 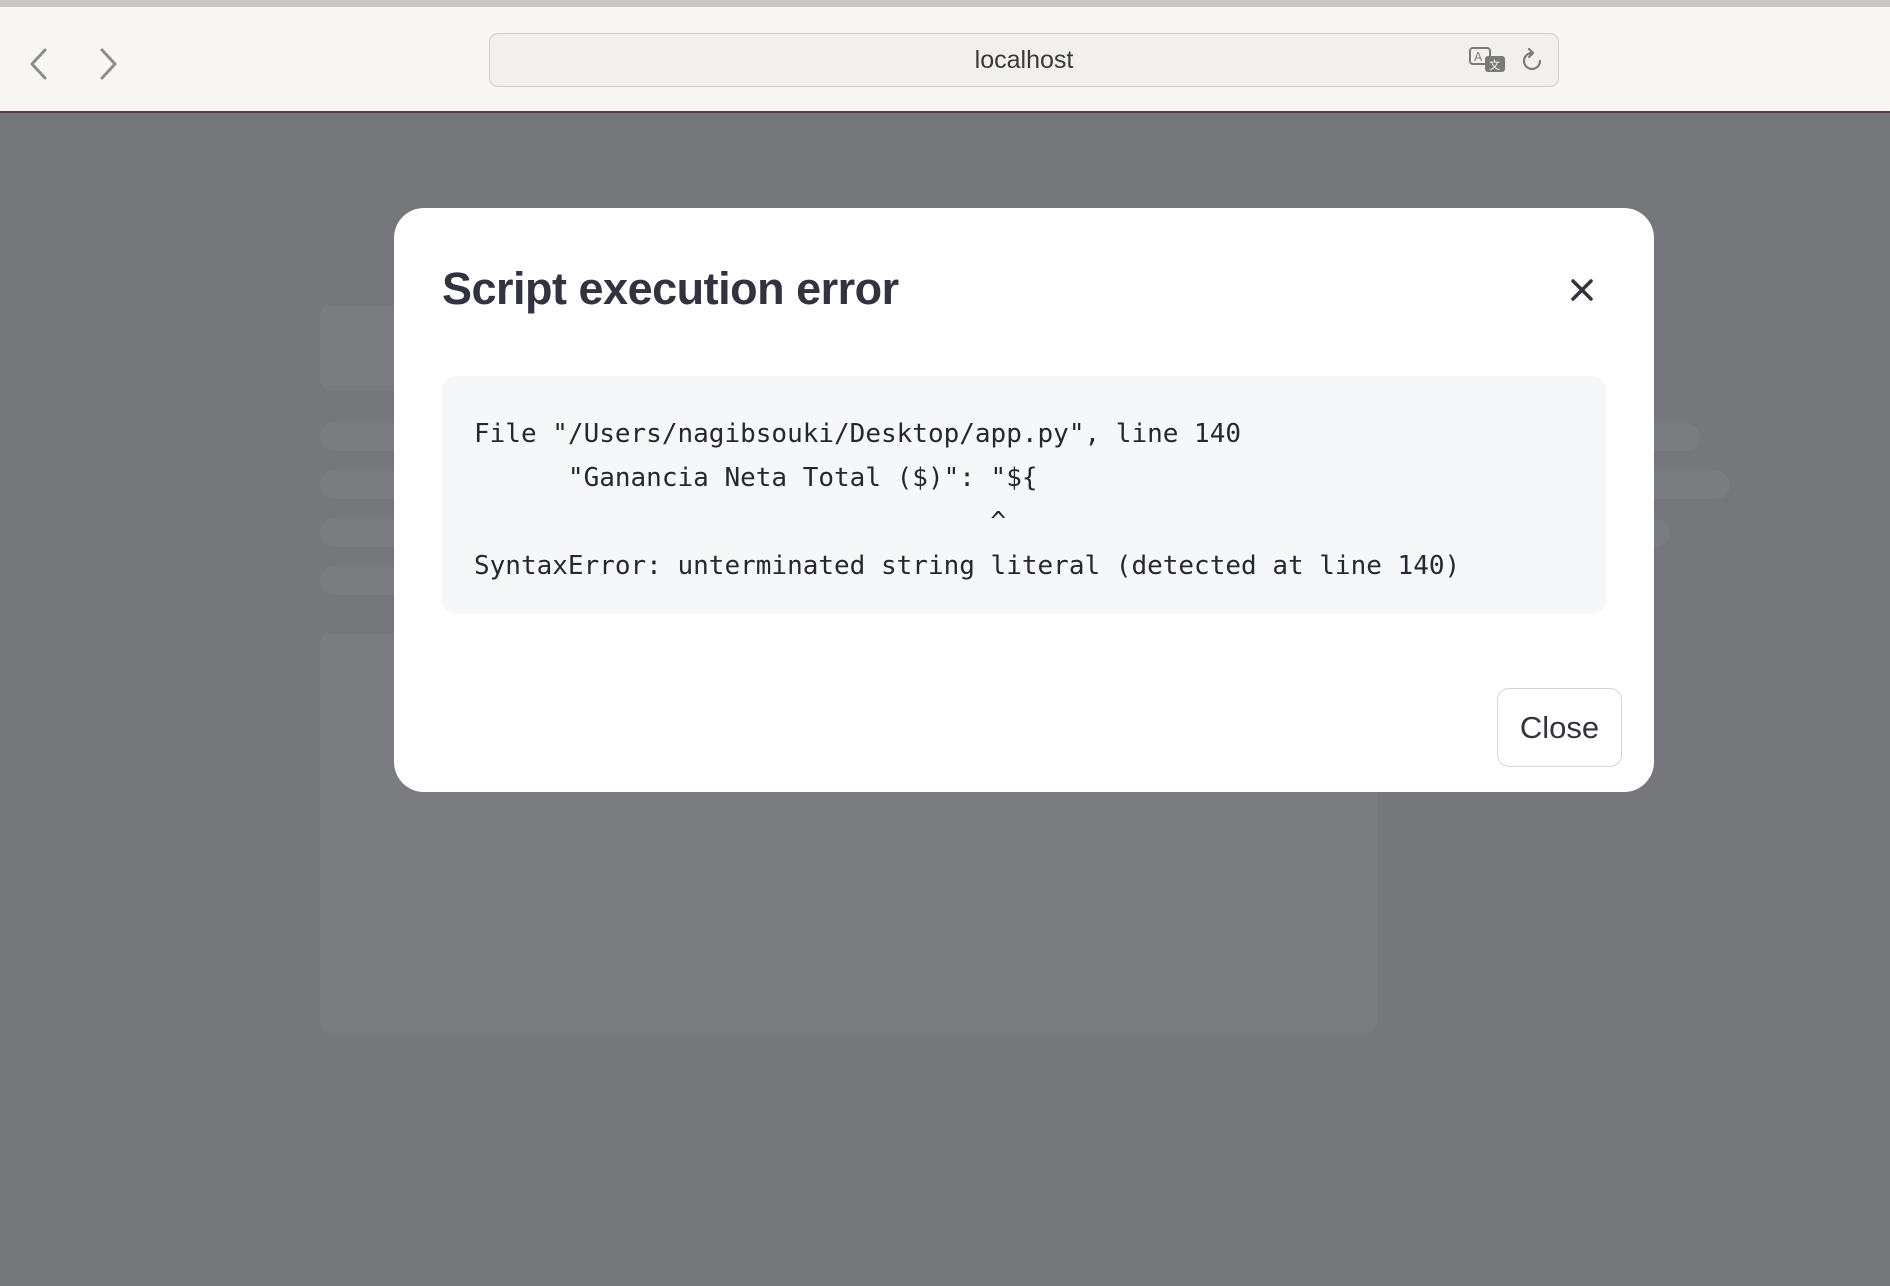 What do you see at coordinates (740, 522) in the screenshot?
I see `code-line: ^` at bounding box center [740, 522].